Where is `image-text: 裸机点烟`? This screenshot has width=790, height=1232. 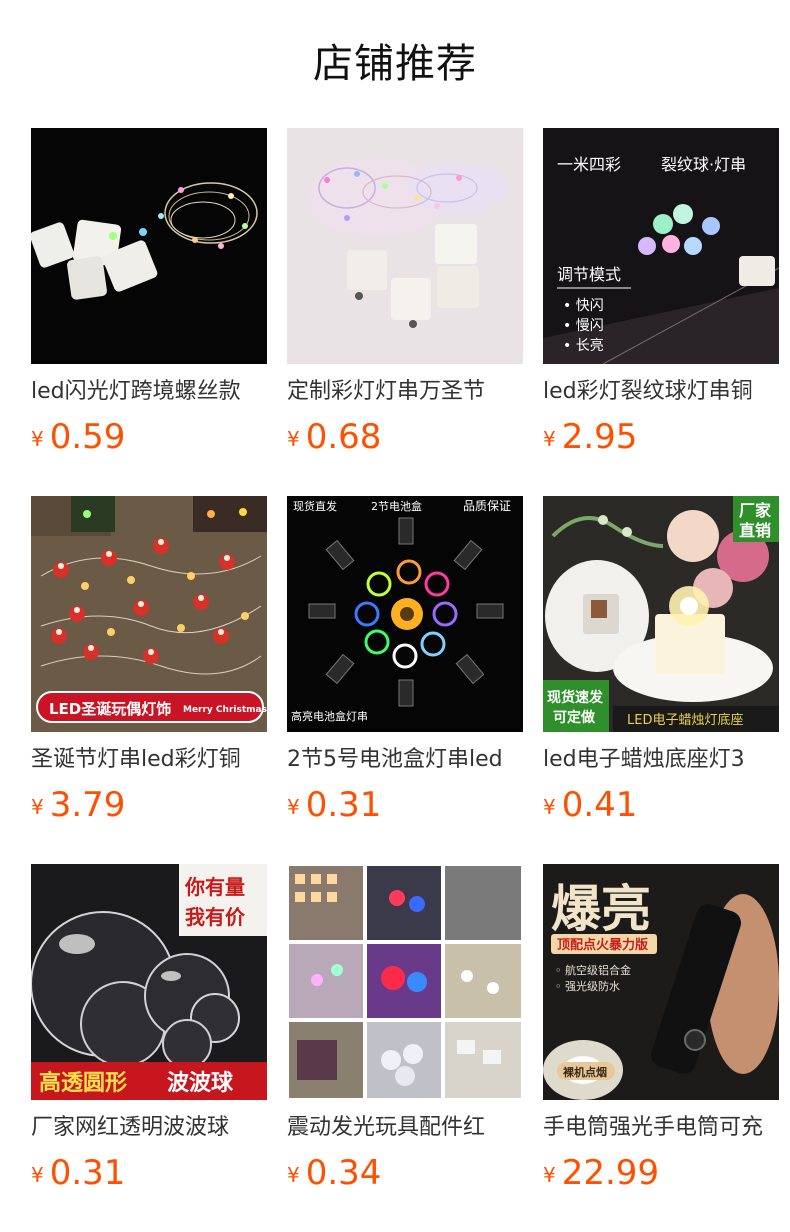
image-text: 裸机点烟 is located at coordinates (585, 1072).